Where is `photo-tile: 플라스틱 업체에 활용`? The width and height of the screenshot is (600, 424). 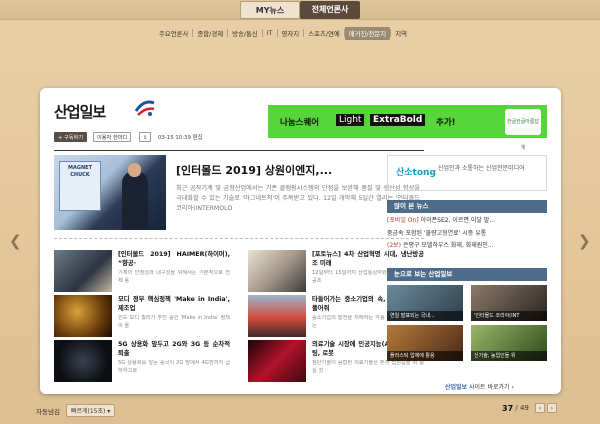
photo-tile: 플라스틱 업체에 활용 is located at coordinates (425, 343).